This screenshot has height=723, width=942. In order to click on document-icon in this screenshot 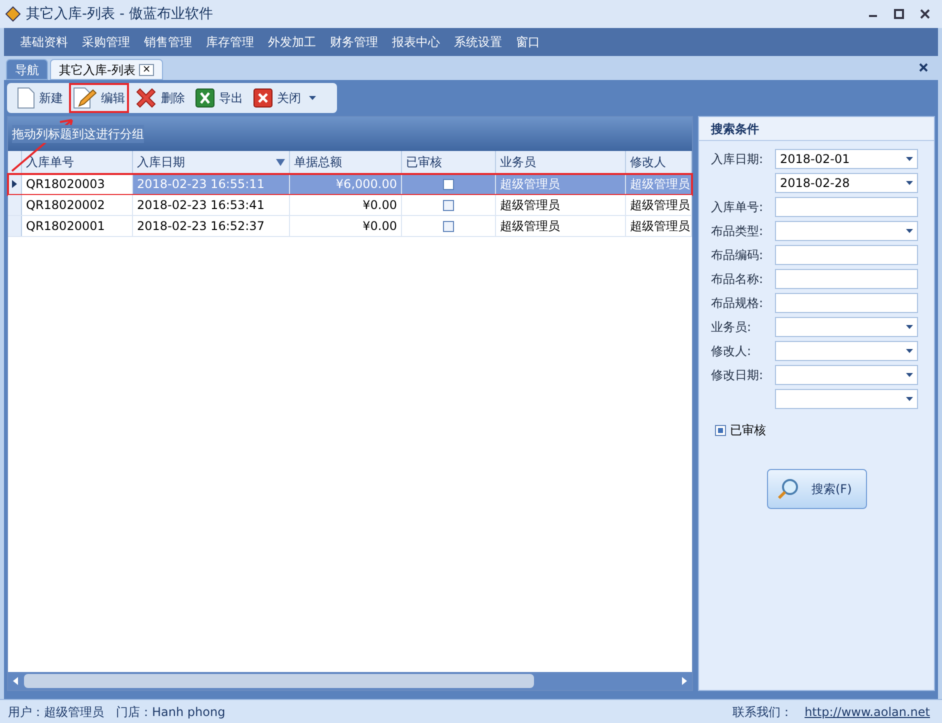, I will do `click(26, 98)`.